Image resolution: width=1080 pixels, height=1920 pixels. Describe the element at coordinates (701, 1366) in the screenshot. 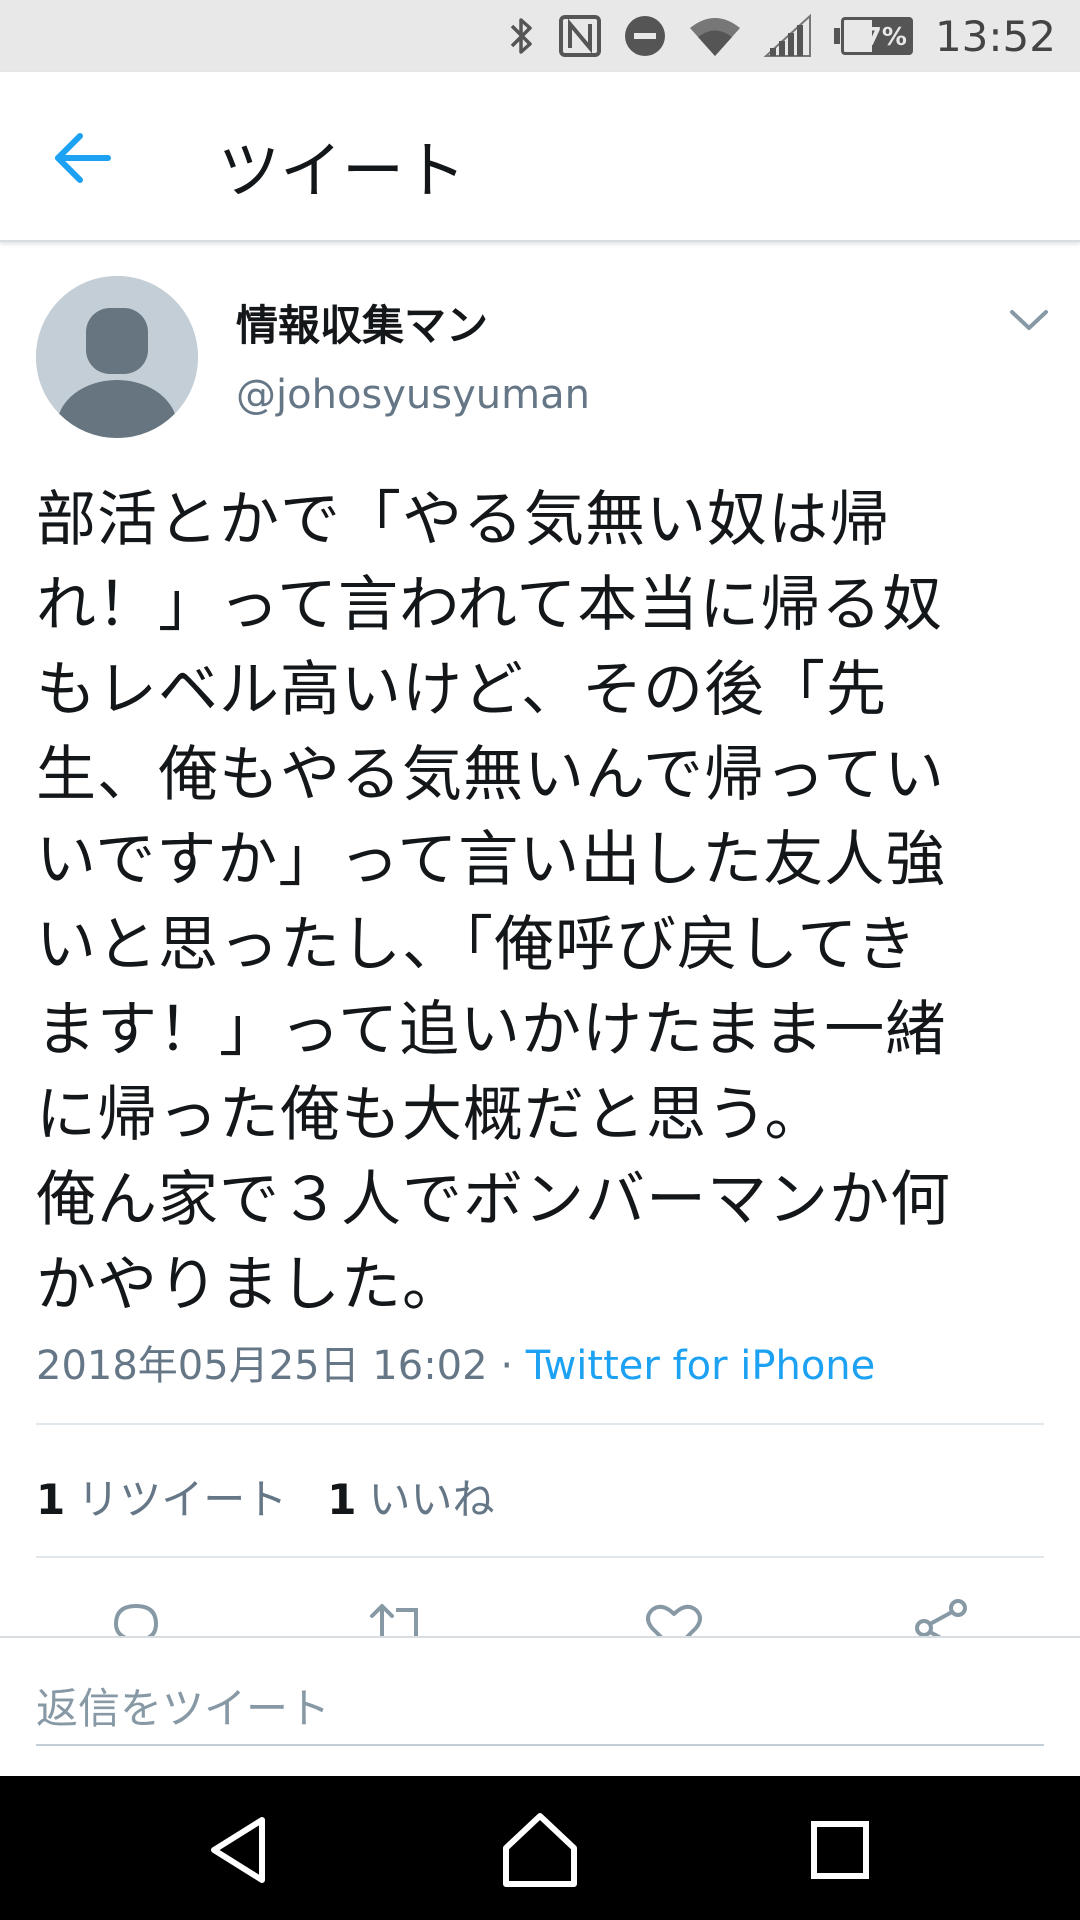

I see `tweet-source-link: Twitter for iPhone` at that location.